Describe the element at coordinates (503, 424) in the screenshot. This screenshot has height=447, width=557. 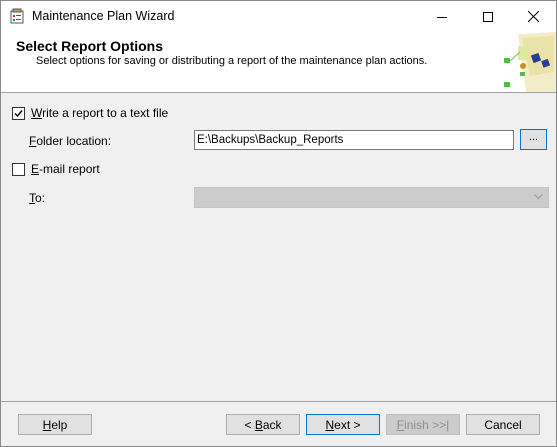
I see `cancel-button: Cancel` at that location.